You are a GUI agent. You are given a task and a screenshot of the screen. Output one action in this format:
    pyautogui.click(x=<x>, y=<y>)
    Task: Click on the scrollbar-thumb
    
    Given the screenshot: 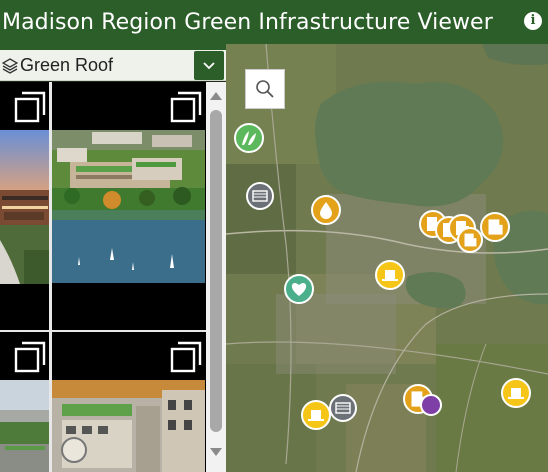 What is the action you would take?
    pyautogui.click(x=216, y=271)
    